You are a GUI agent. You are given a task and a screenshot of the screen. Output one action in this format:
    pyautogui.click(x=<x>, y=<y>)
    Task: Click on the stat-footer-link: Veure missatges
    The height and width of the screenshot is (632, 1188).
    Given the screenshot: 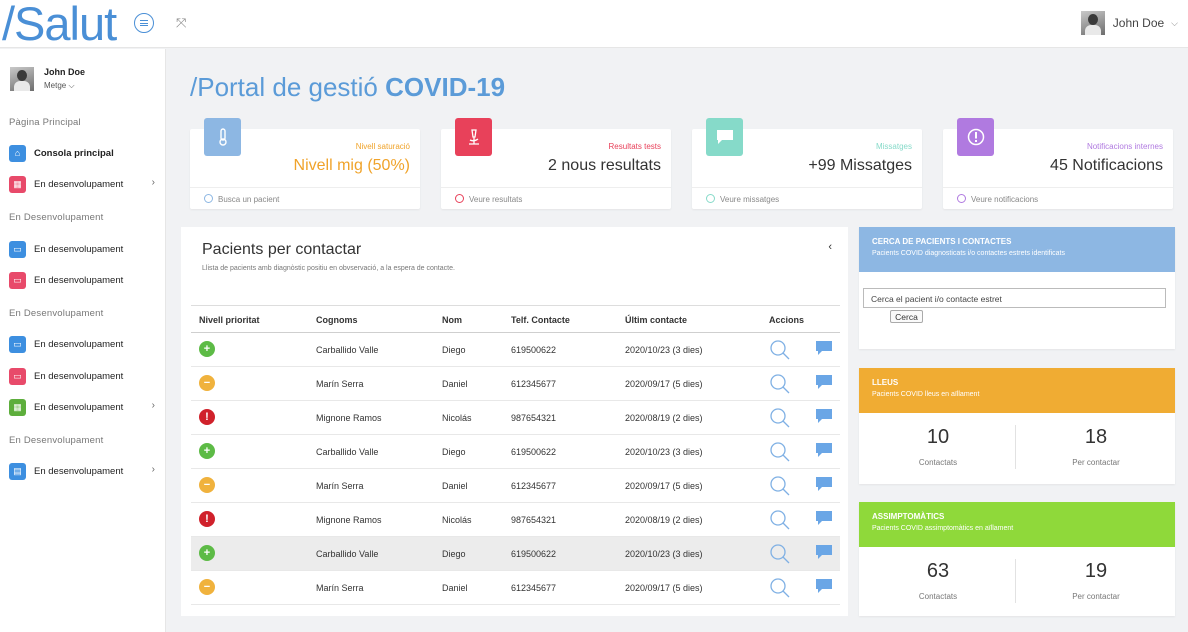 What is the action you would take?
    pyautogui.click(x=807, y=198)
    